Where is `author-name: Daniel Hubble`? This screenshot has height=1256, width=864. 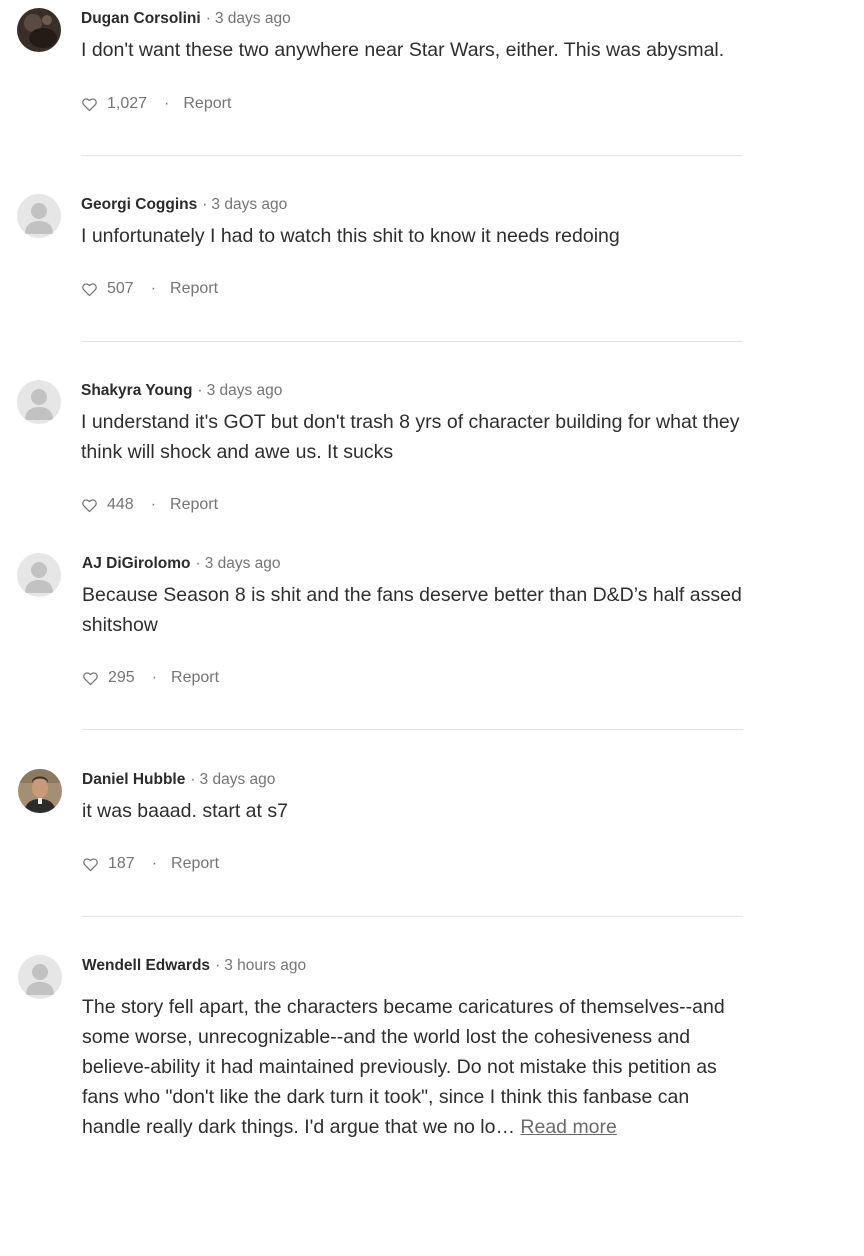
author-name: Daniel Hubble is located at coordinates (133, 779).